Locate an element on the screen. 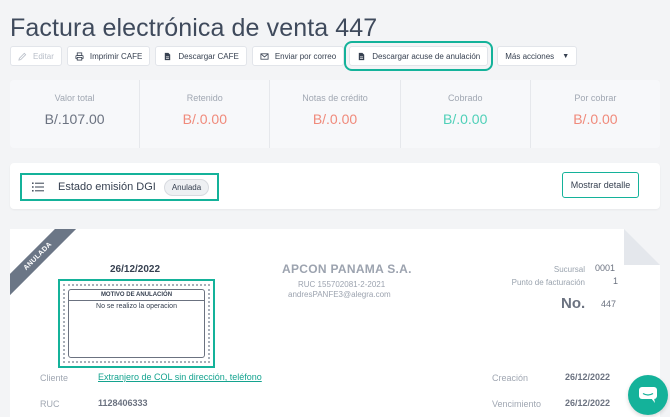 Image resolution: width=670 pixels, height=417 pixels. company-name: APCON PANAMA S.A. is located at coordinates (347, 269).